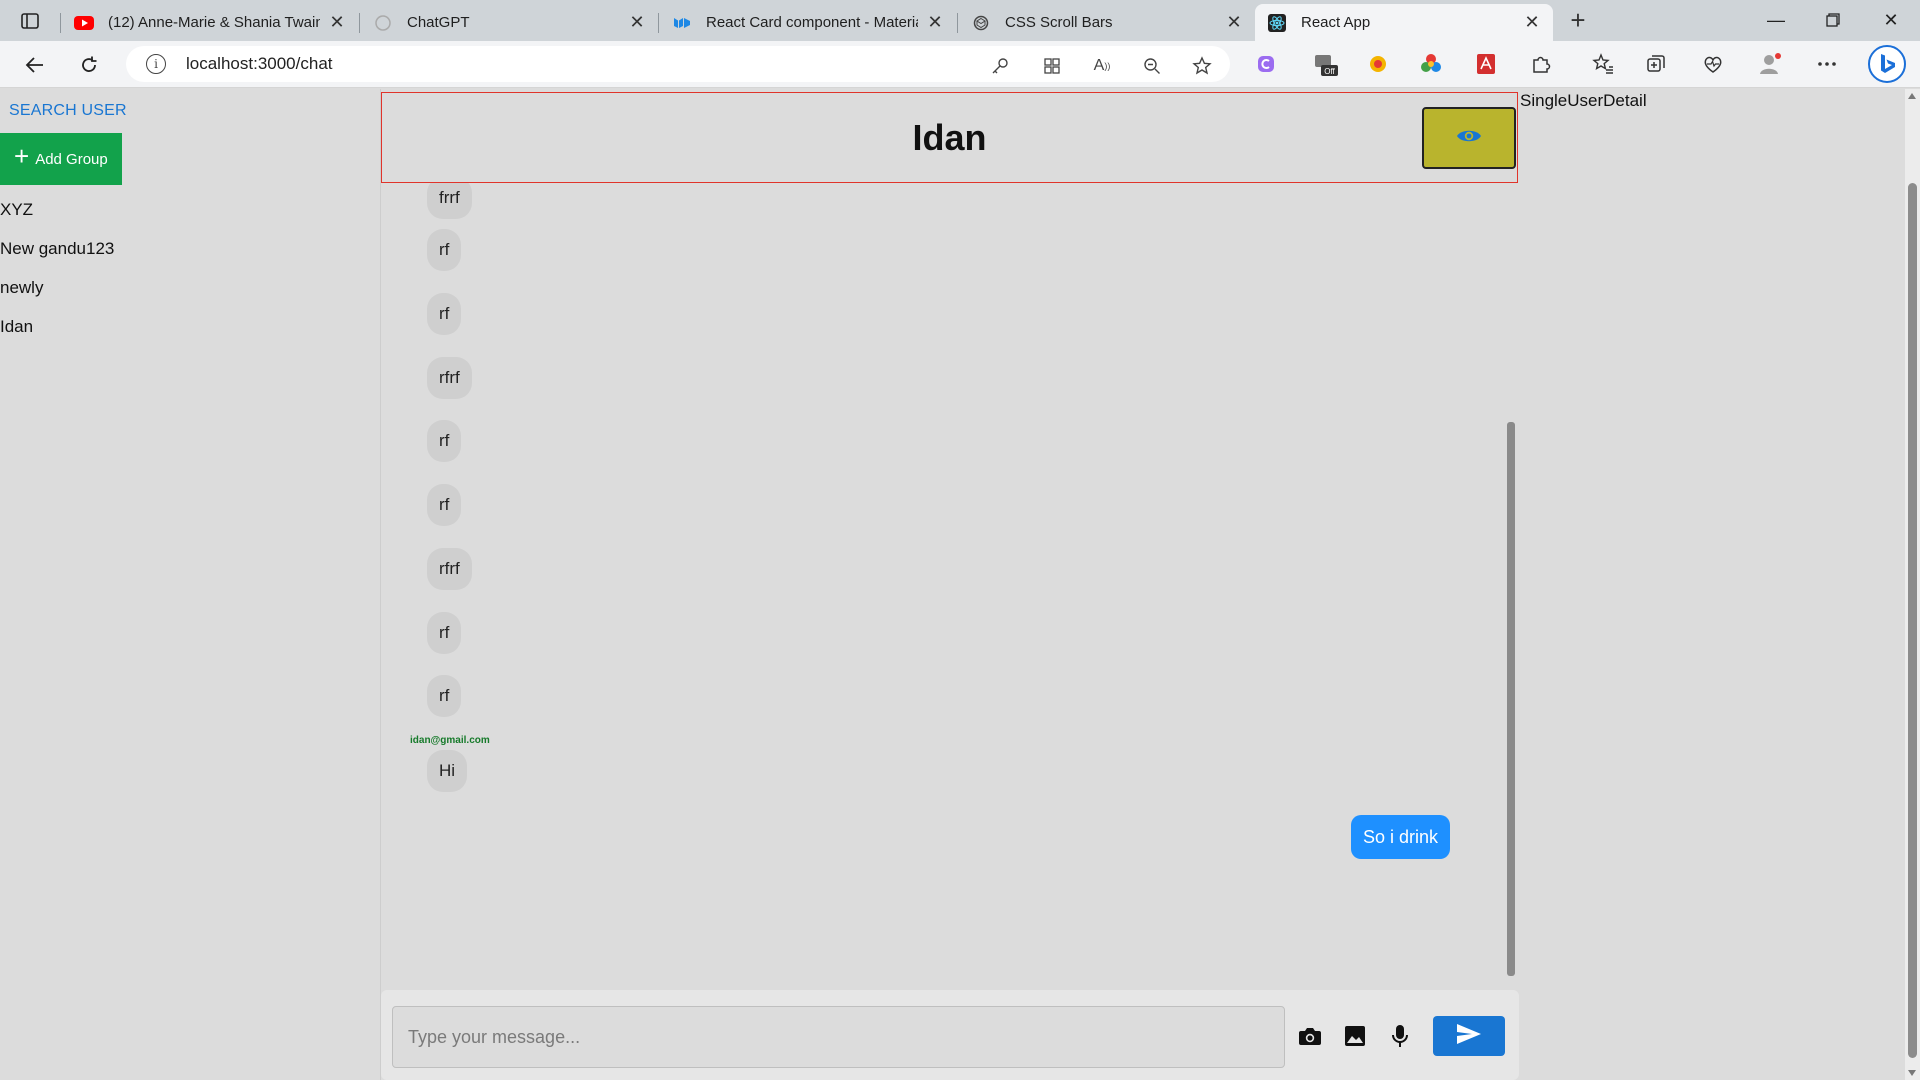  Describe the element at coordinates (838, 1037) in the screenshot. I see `message-input` at that location.